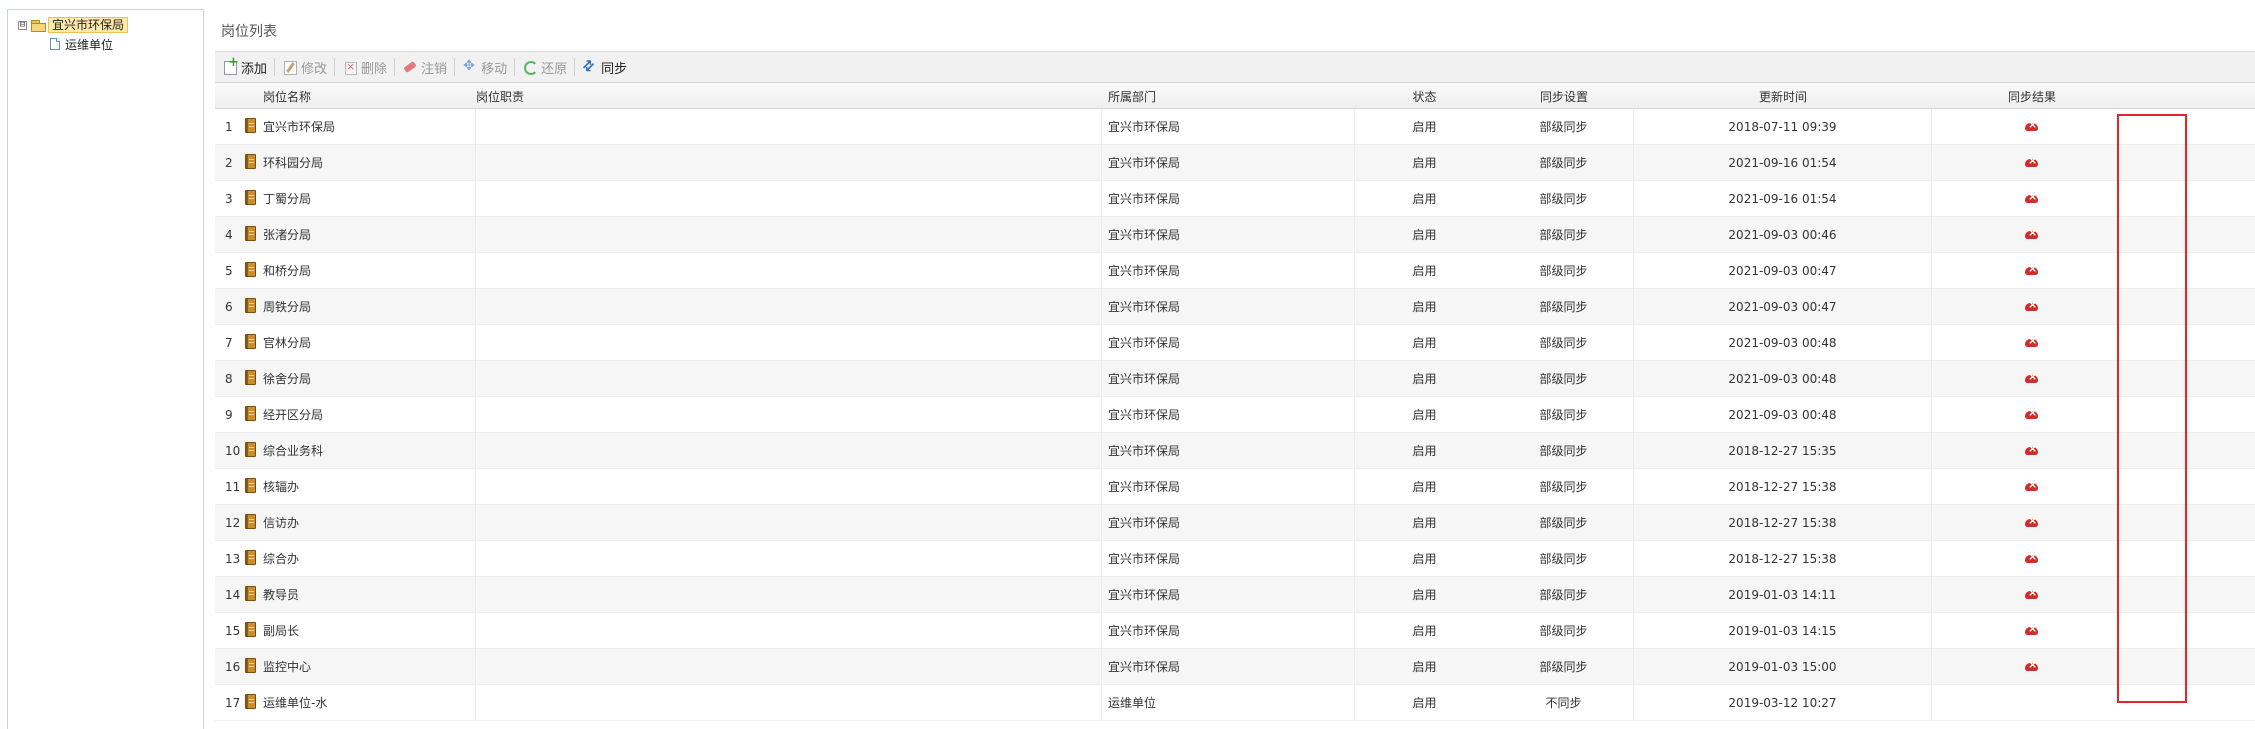 The width and height of the screenshot is (2255, 729). Describe the element at coordinates (281, 631) in the screenshot. I see `row-name-text: 副局长` at that location.